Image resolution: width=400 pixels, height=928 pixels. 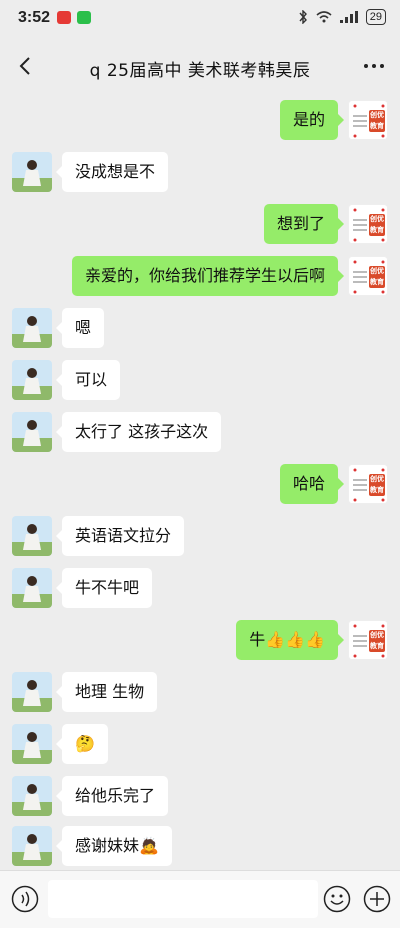 What do you see at coordinates (114, 846) in the screenshot?
I see `message-bubble-incoming: 感谢妹妹🙇` at bounding box center [114, 846].